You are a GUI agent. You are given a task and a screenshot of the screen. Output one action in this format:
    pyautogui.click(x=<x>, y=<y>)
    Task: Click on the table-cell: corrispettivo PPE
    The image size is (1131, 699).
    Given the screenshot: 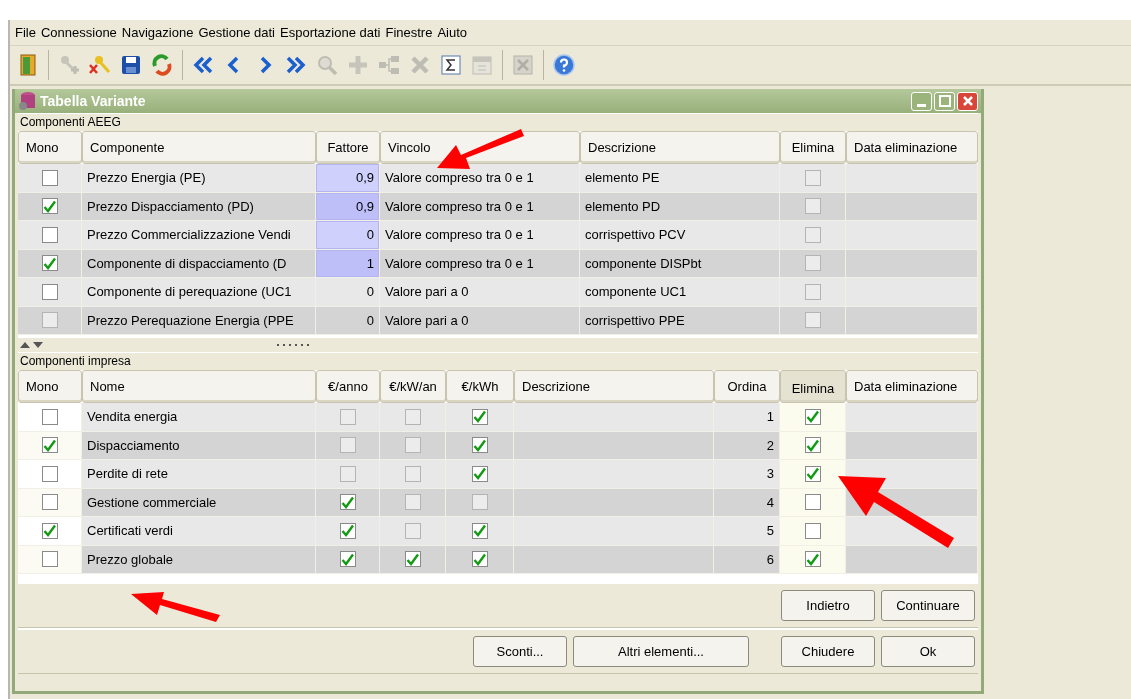 What is the action you would take?
    pyautogui.click(x=680, y=320)
    